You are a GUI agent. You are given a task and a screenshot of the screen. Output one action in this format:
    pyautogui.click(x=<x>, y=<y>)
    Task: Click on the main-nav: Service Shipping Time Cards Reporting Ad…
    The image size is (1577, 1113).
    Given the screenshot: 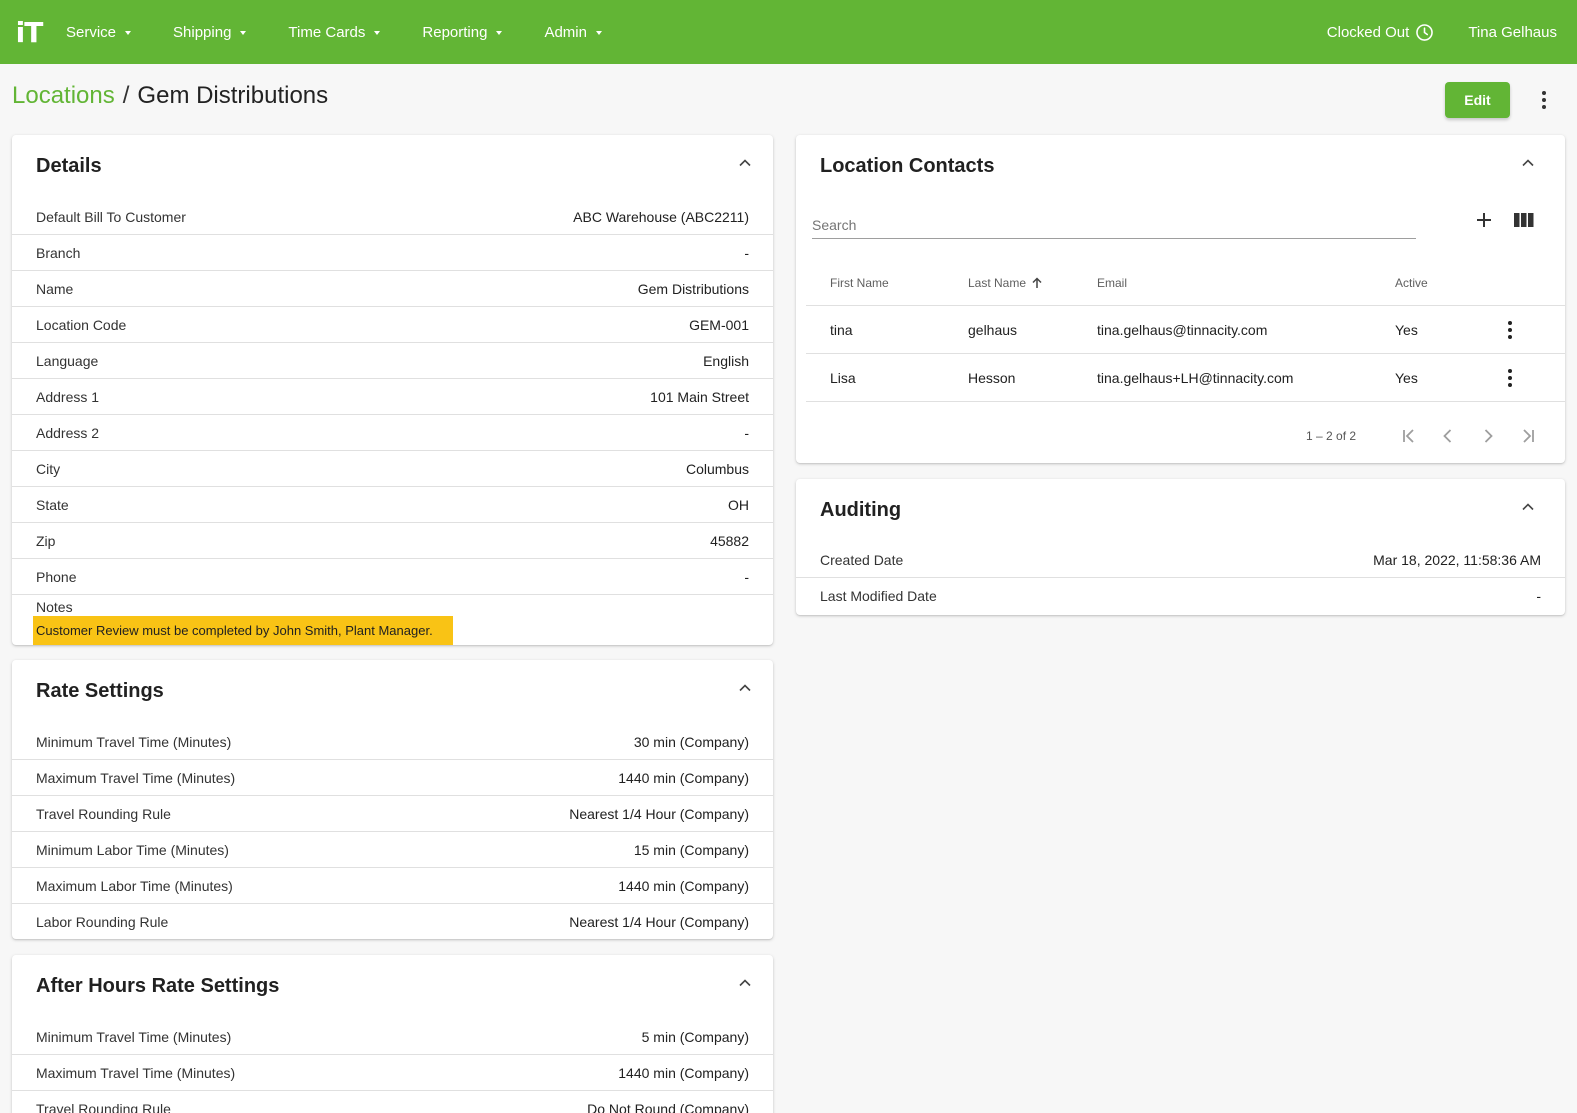 What is the action you would take?
    pyautogui.click(x=347, y=32)
    